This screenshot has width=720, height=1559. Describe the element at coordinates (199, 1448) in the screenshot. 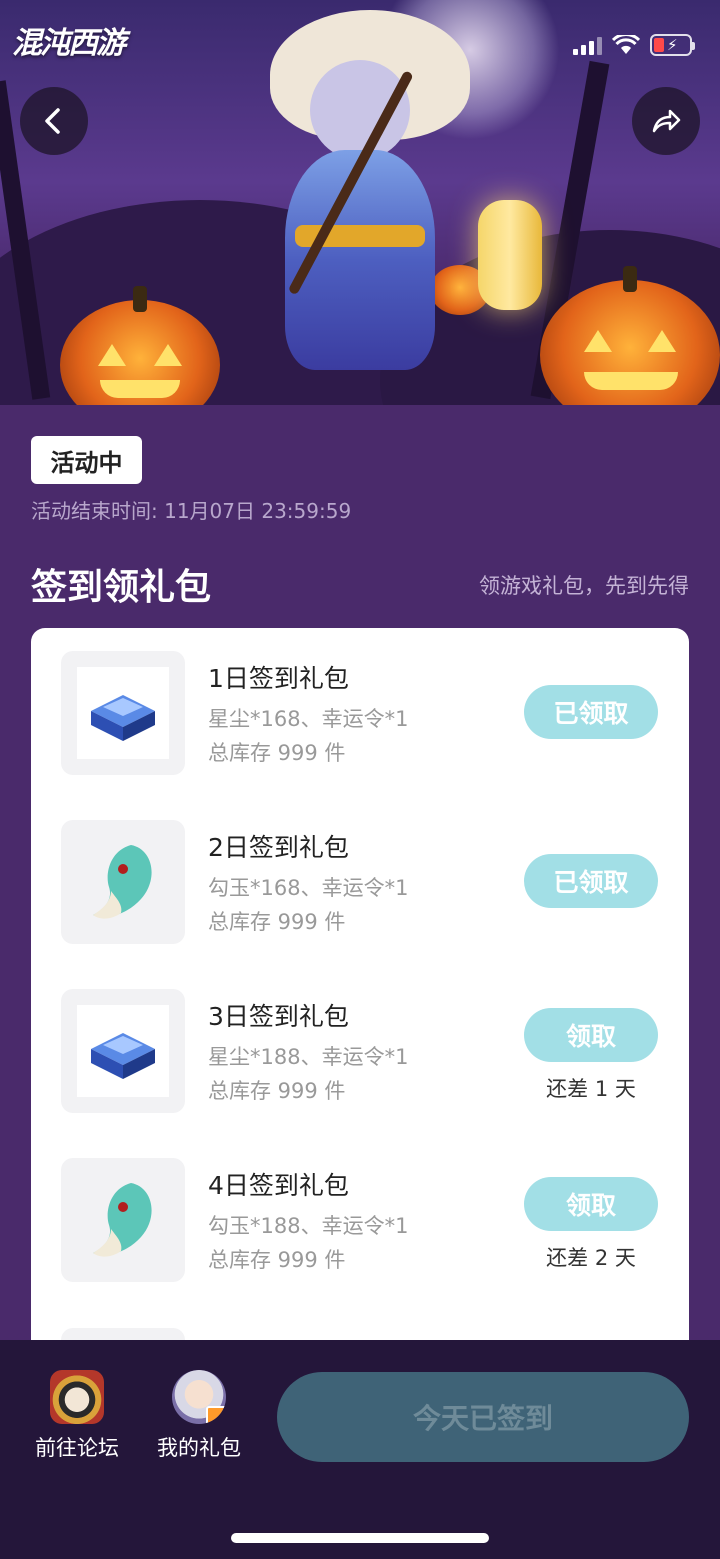

I see `my-gifts-label: 我的礼包` at that location.